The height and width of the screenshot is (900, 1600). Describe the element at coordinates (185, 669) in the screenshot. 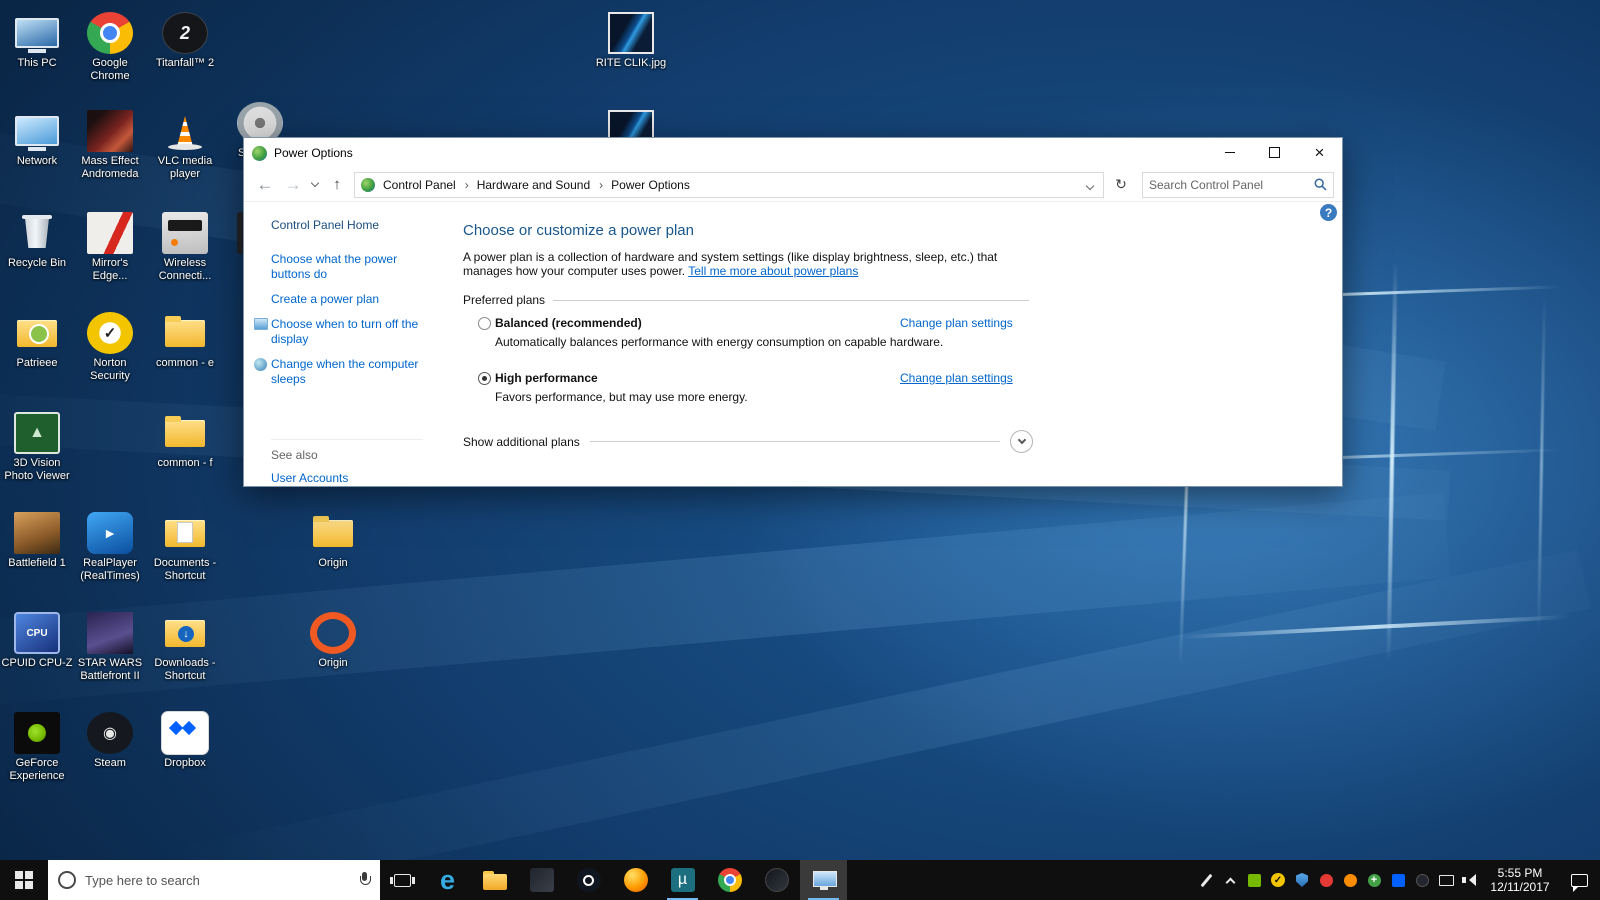

I see `desktop-icon-label: Downloads - Shortcut` at that location.